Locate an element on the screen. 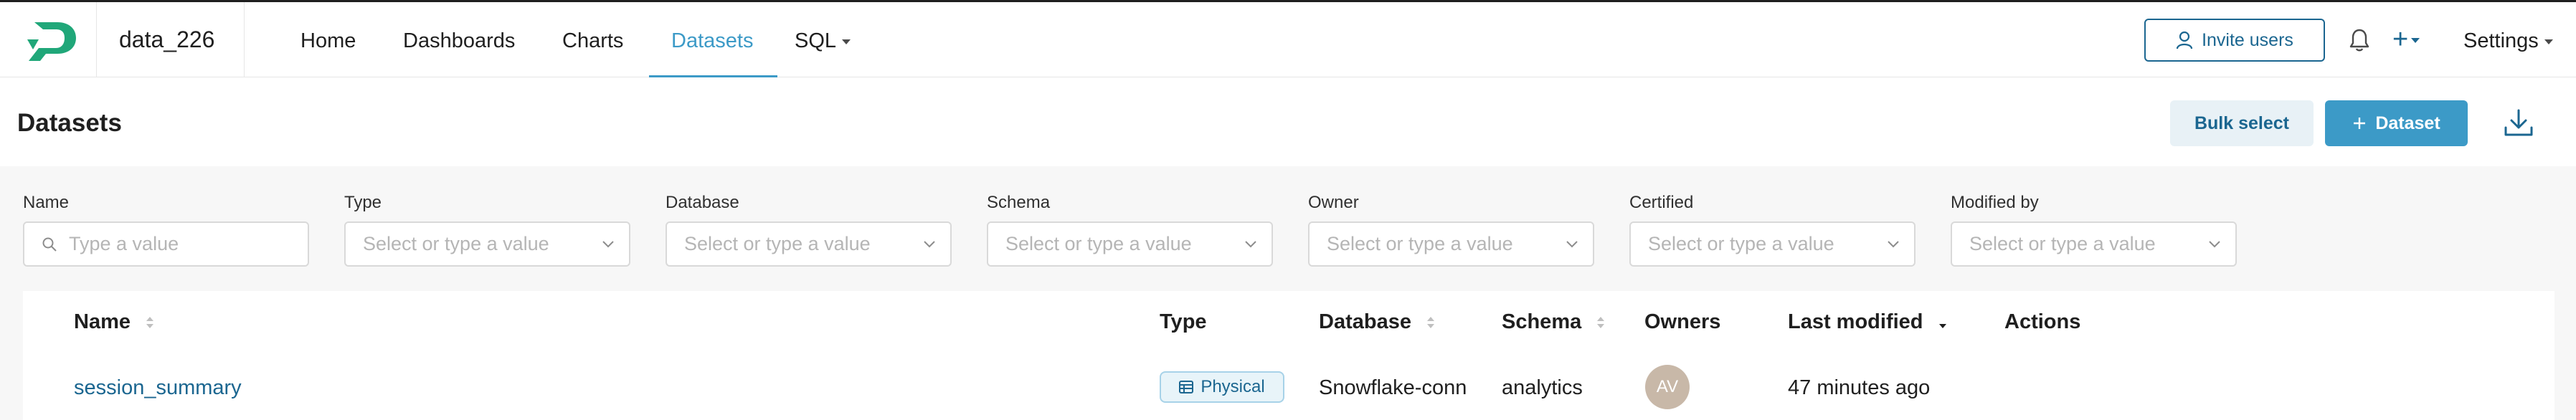  filter-database-select: Select or type a value is located at coordinates (809, 244).